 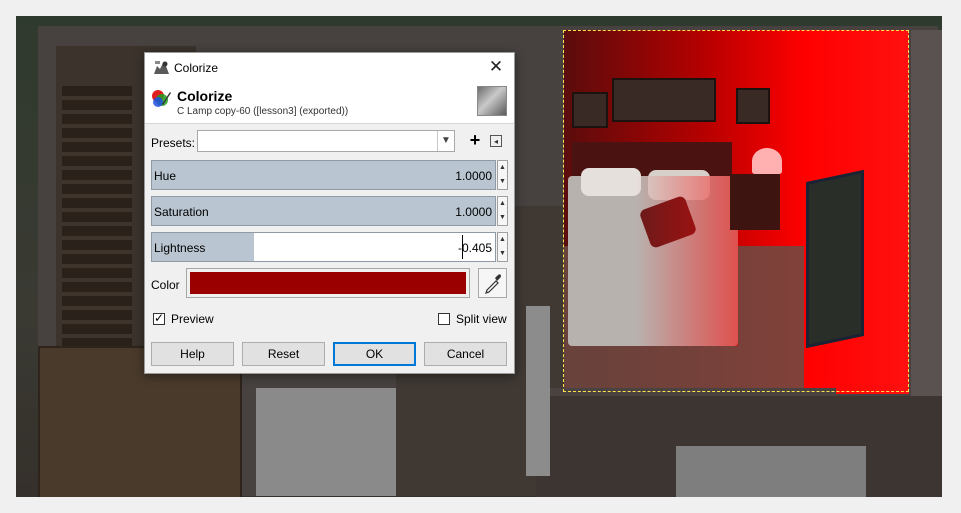 What do you see at coordinates (192, 354) in the screenshot?
I see `help-button: Help` at bounding box center [192, 354].